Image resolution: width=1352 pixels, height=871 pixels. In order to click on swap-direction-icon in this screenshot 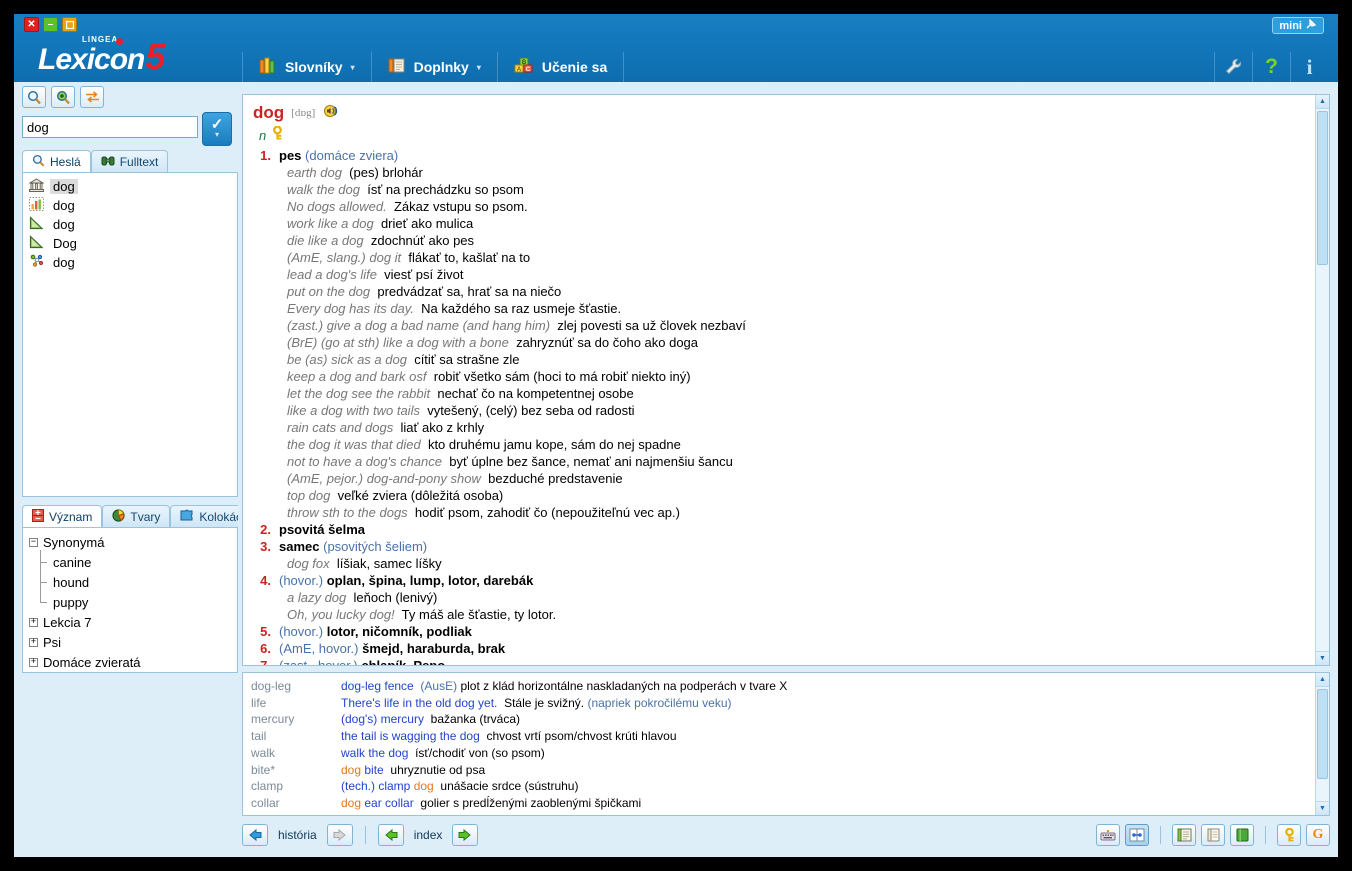, I will do `click(92, 97)`.